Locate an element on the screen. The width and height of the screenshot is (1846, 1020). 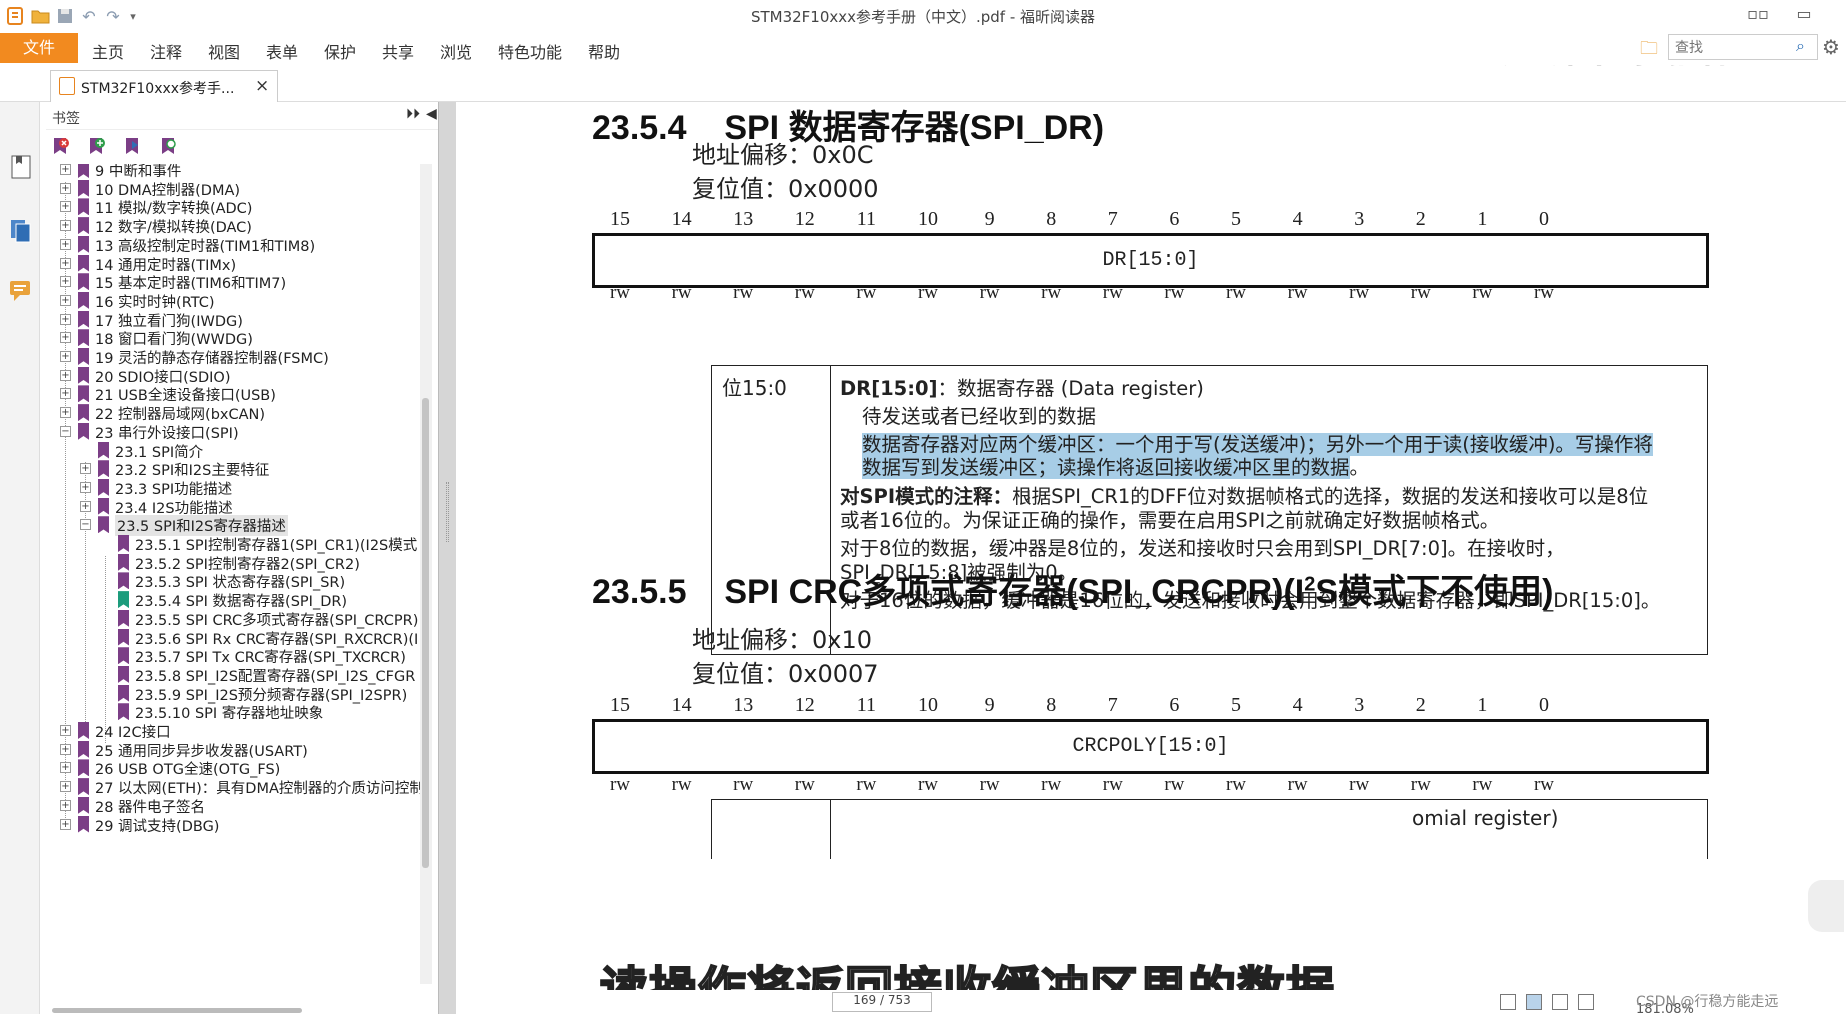
continuous-facing-view-icon is located at coordinates (1586, 1002).